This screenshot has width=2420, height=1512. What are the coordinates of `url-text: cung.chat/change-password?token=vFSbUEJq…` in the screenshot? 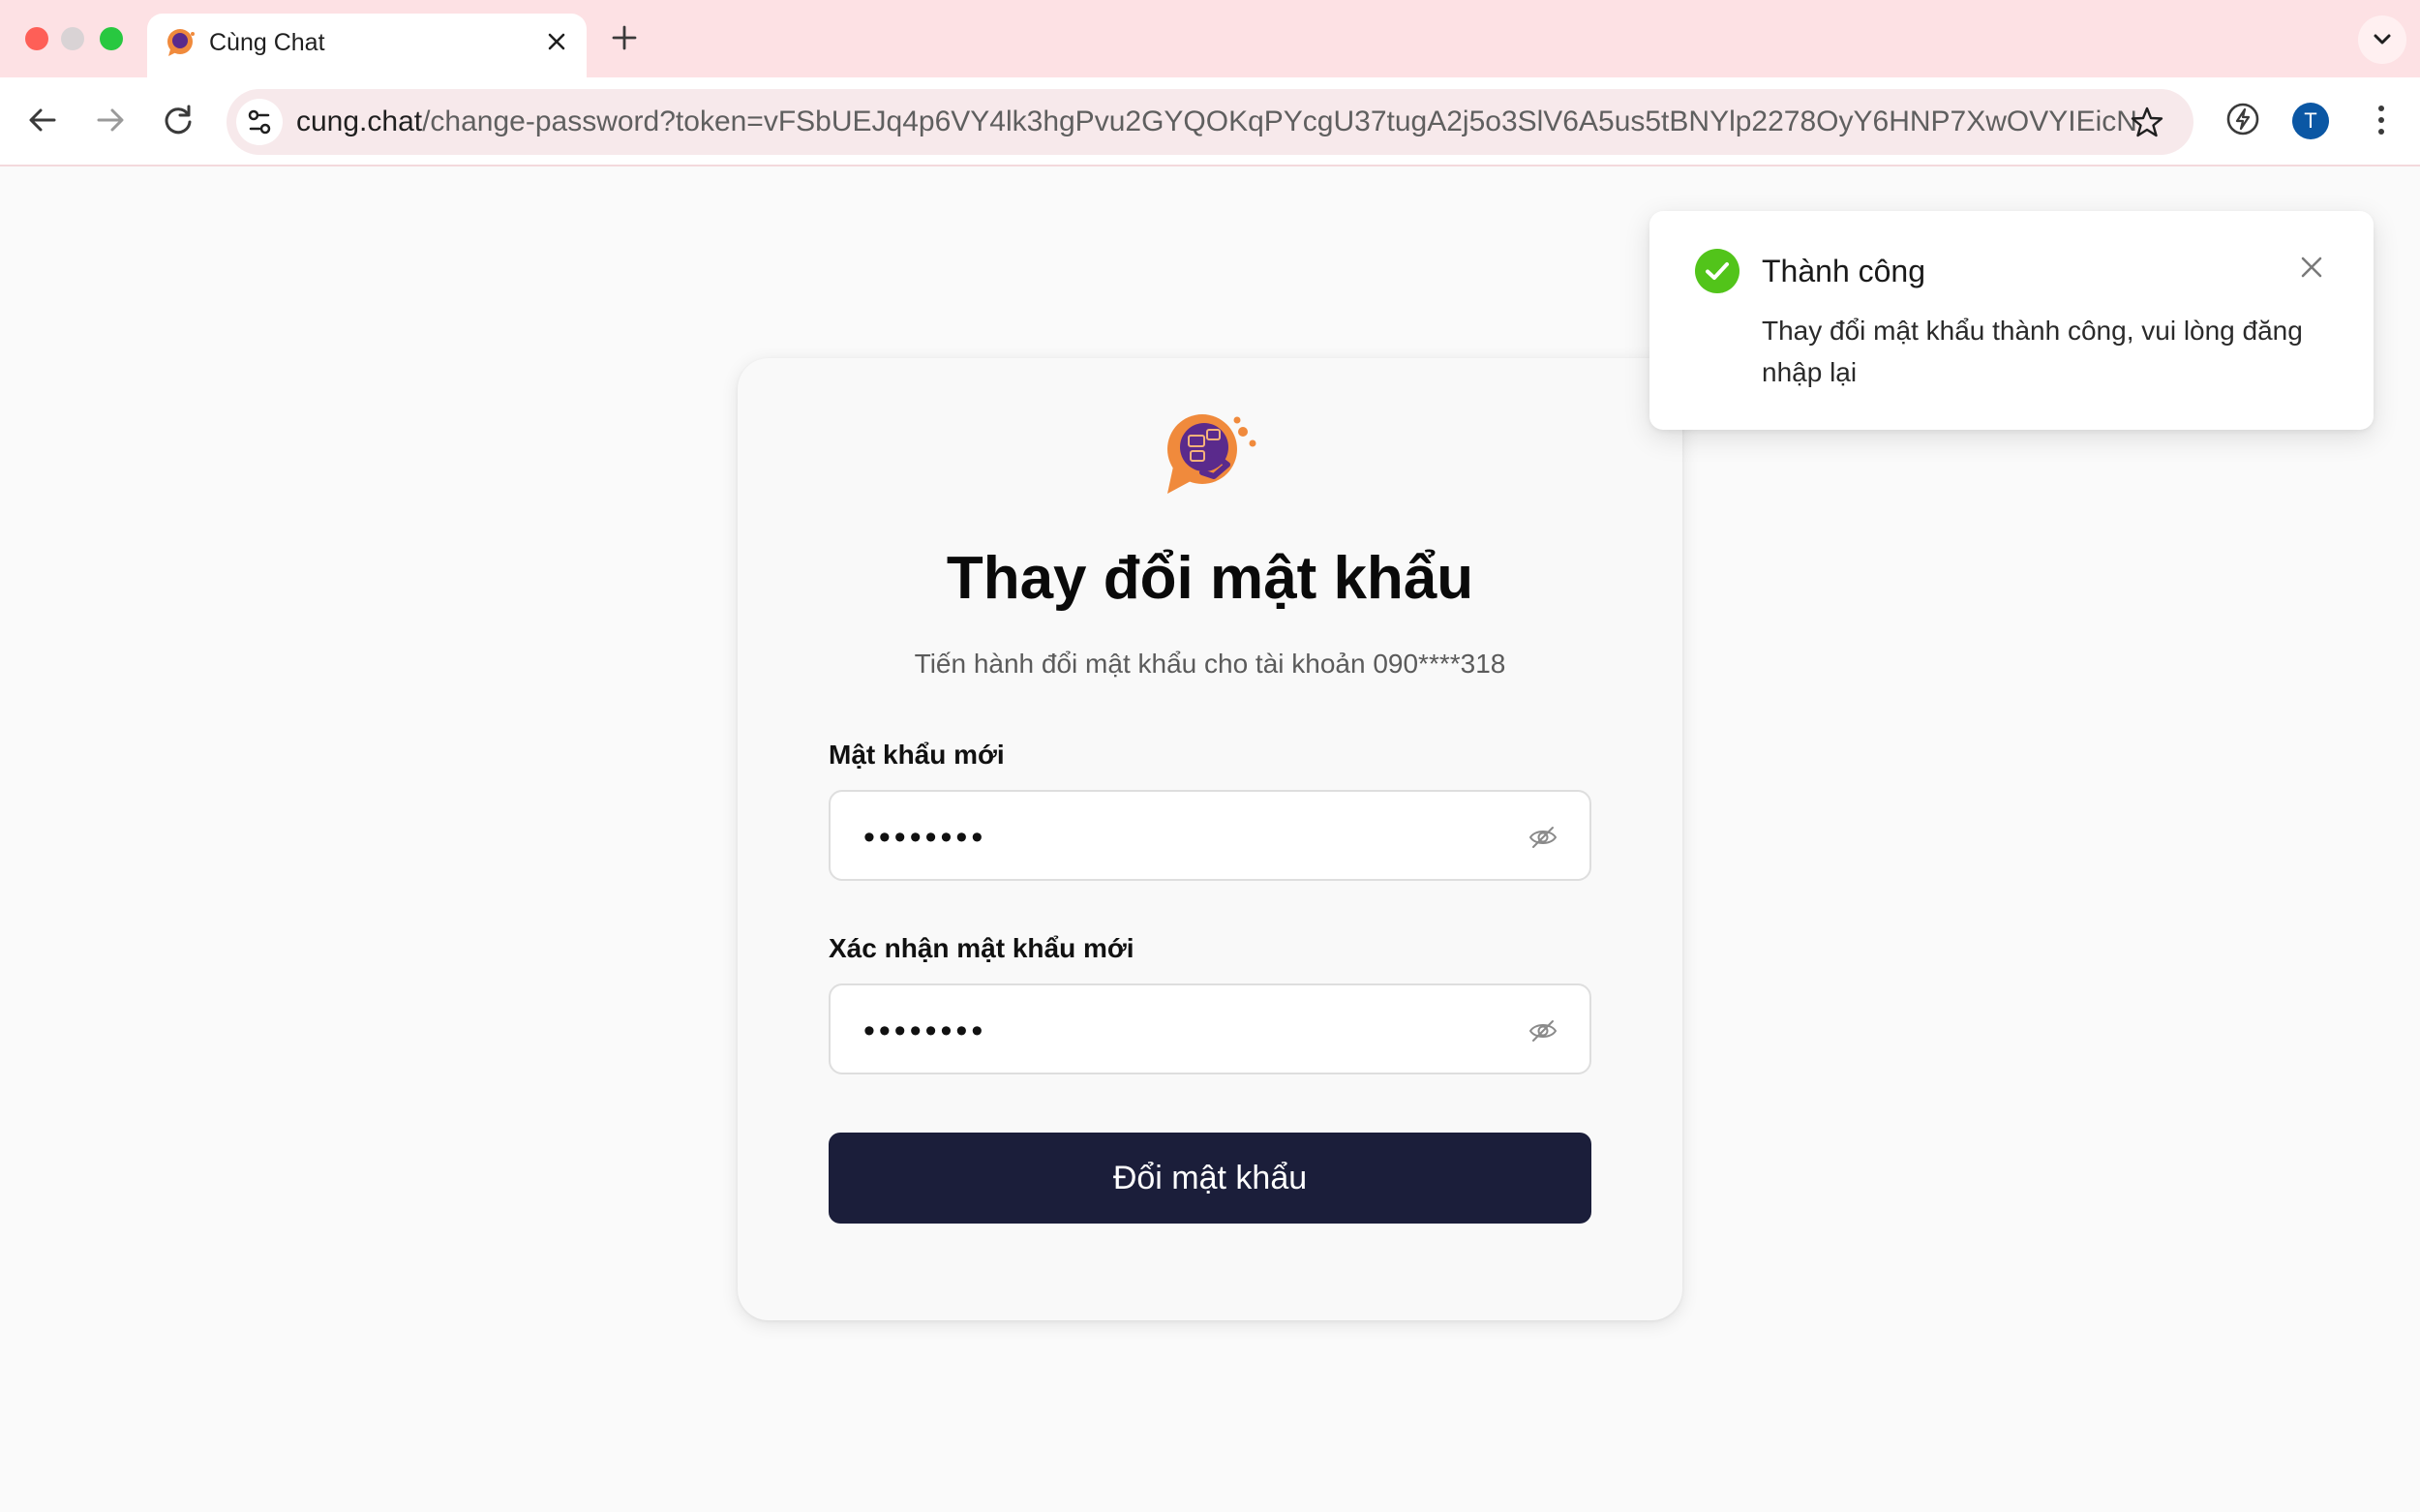 It's located at (1215, 122).